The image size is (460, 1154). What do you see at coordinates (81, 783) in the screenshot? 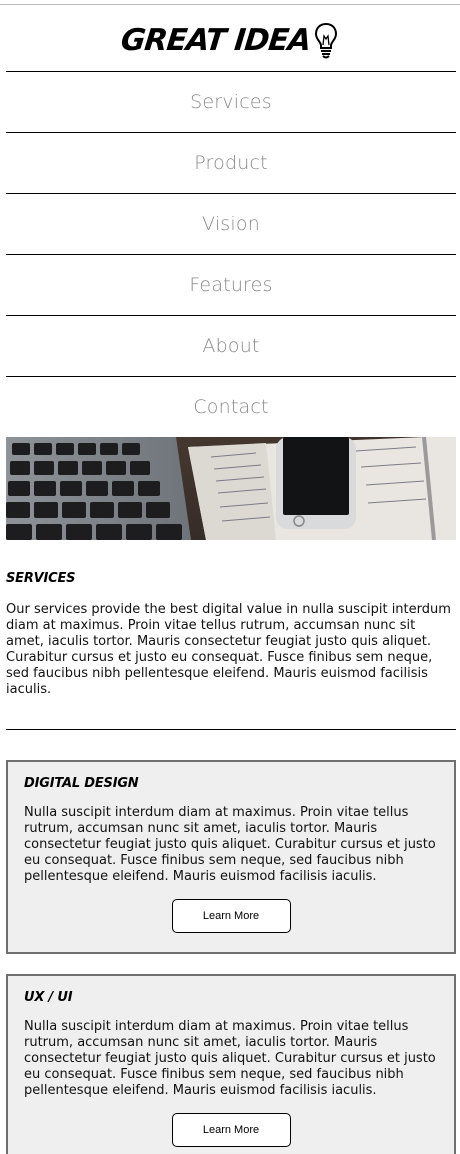
I see `card-title: DIGITAL DESIGN` at bounding box center [81, 783].